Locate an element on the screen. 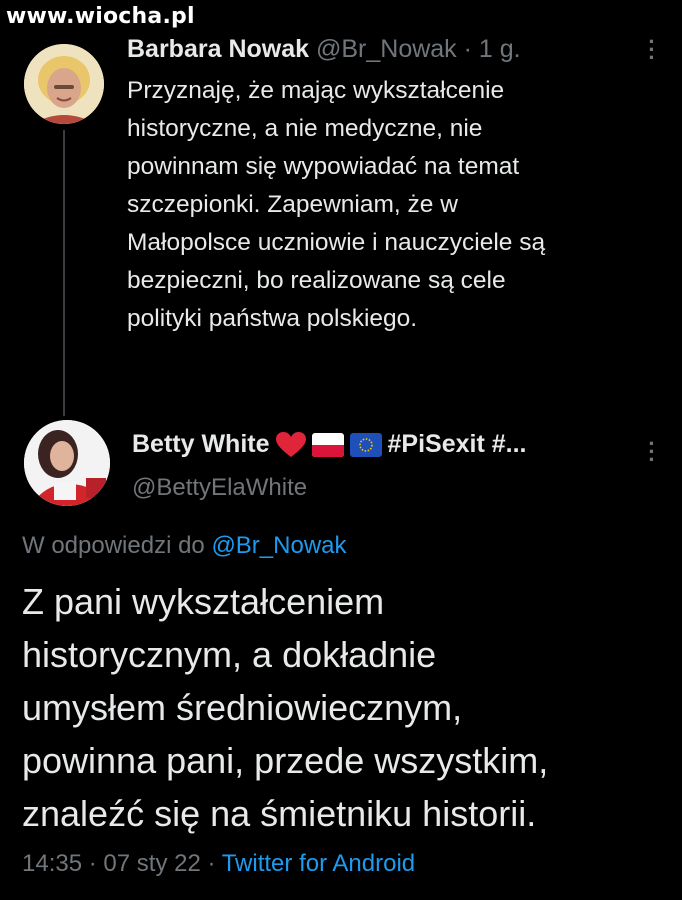 This screenshot has width=682, height=900. tweet-date: 07 sty 22 is located at coordinates (151, 863).